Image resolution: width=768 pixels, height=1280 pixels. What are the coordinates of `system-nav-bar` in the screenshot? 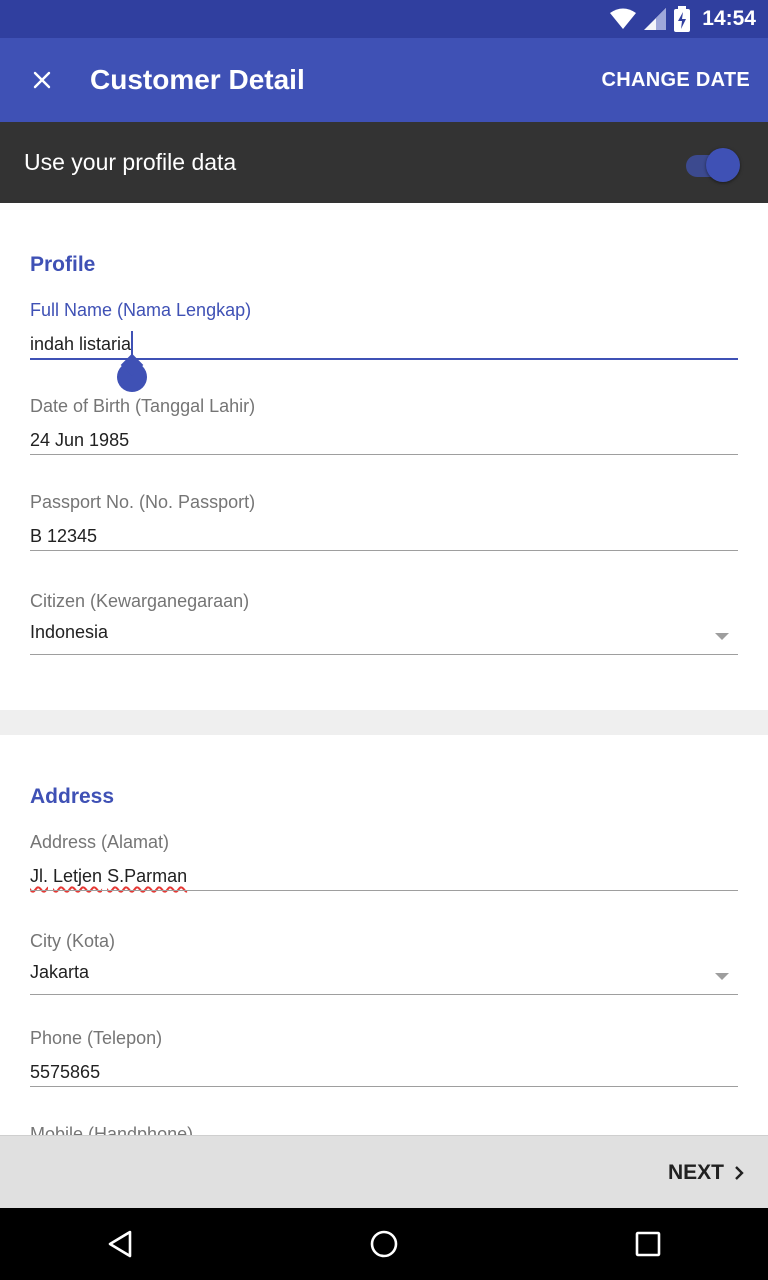 It's located at (384, 1244).